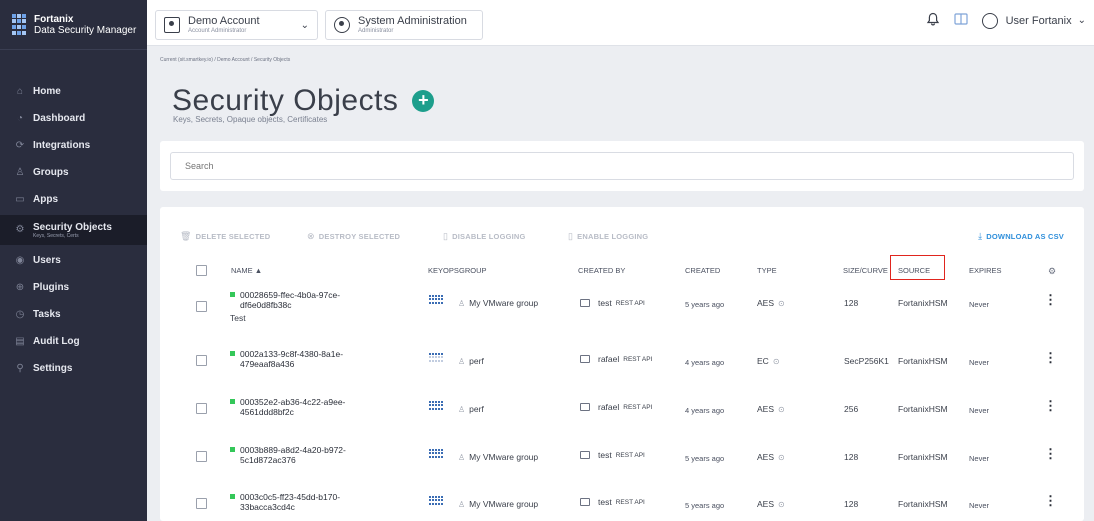 Image resolution: width=1094 pixels, height=521 pixels. Describe the element at coordinates (20, 314) in the screenshot. I see `tasks-icon: ◷` at that location.